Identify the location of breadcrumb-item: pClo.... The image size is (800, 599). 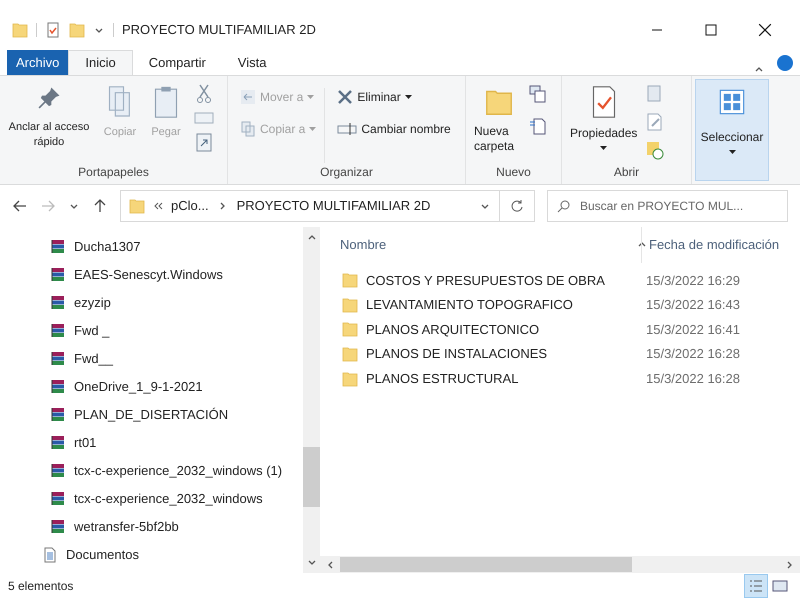
(190, 206).